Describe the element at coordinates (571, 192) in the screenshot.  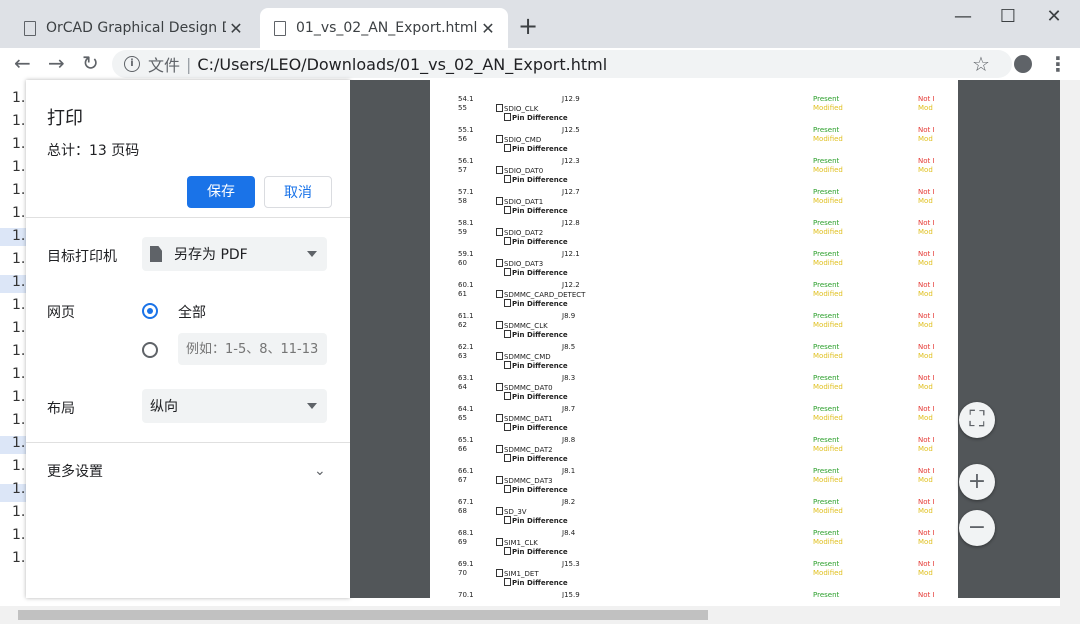
I see `pin-ref: J12.7` at that location.